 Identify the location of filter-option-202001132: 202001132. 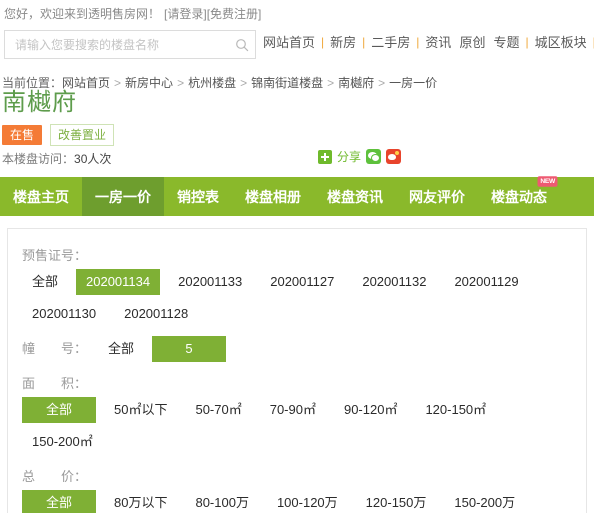
(394, 282).